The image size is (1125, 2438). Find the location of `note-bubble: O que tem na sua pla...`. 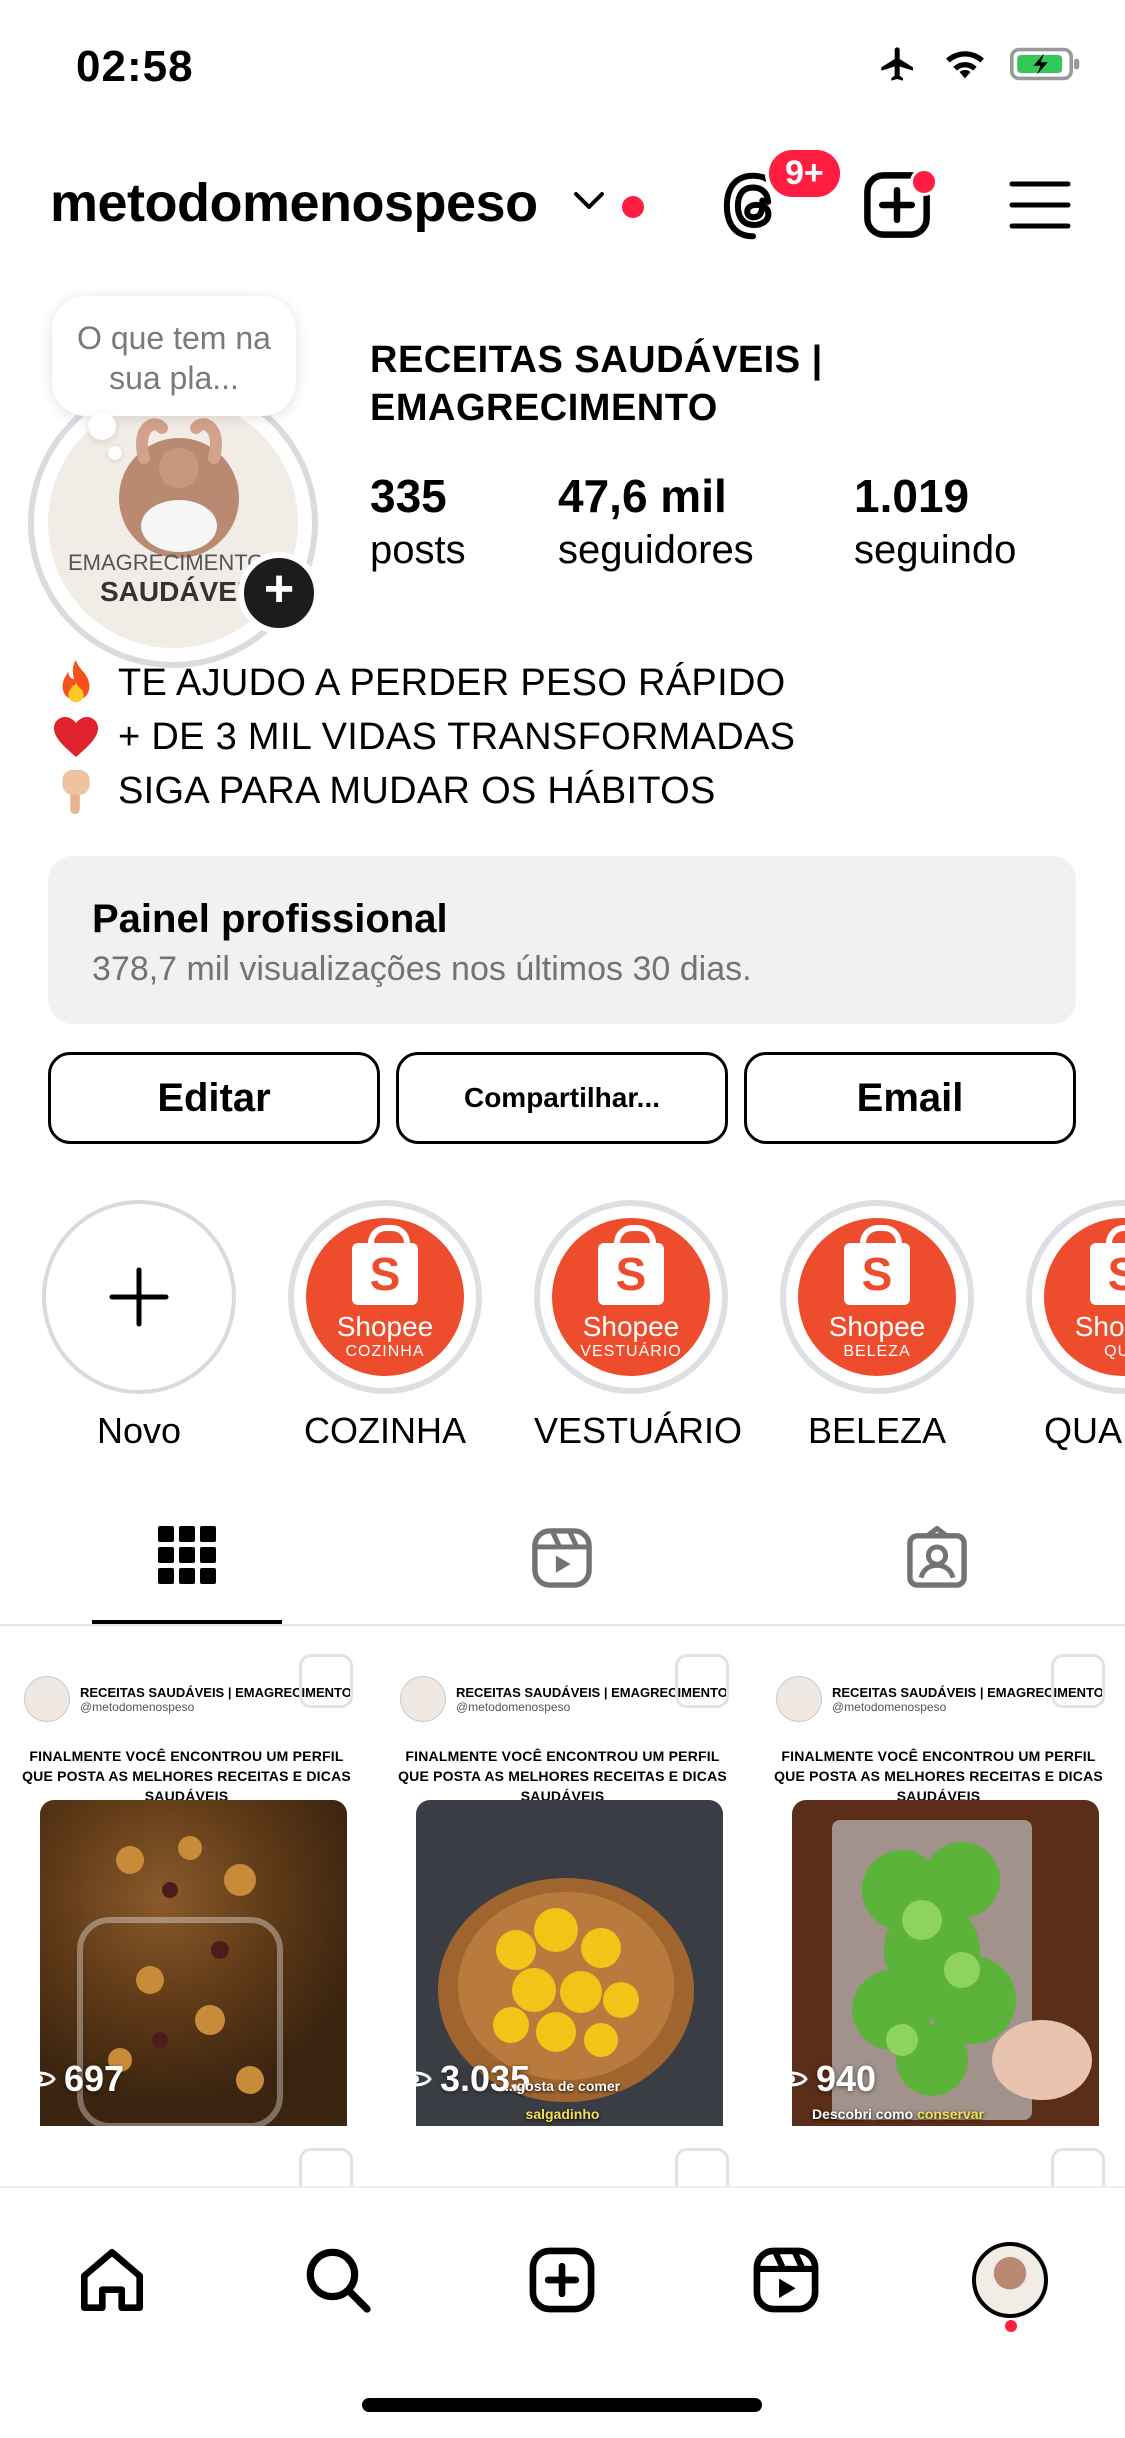

note-bubble: O que tem na sua pla... is located at coordinates (174, 356).